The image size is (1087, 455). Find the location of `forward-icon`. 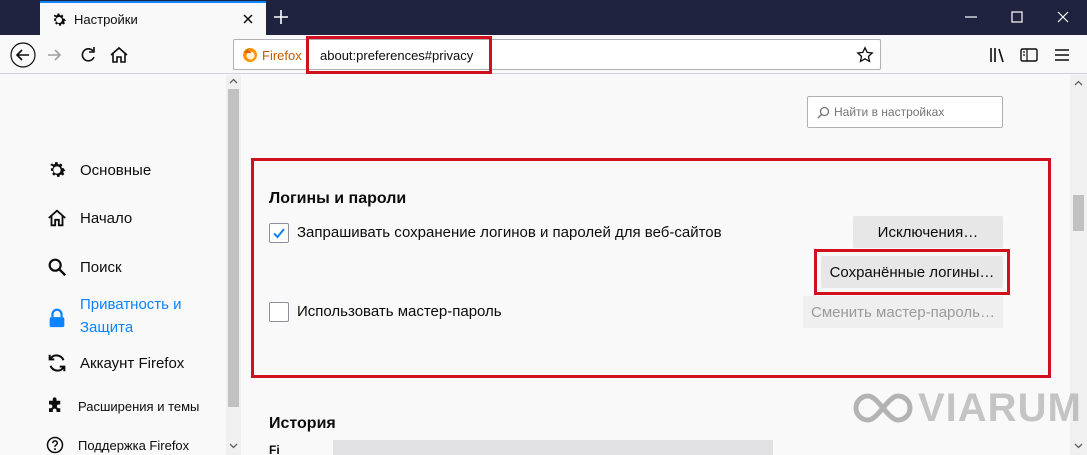

forward-icon is located at coordinates (55, 55).